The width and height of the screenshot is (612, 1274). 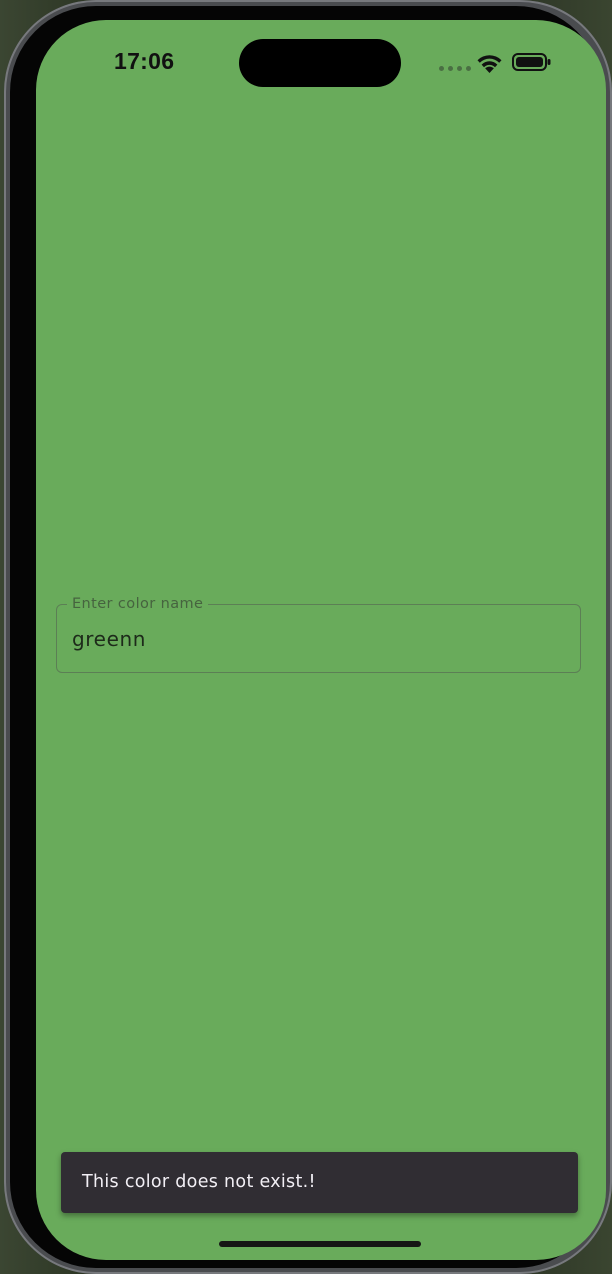 What do you see at coordinates (319, 1182) in the screenshot?
I see `error-snackbar: This color does not exist.!` at bounding box center [319, 1182].